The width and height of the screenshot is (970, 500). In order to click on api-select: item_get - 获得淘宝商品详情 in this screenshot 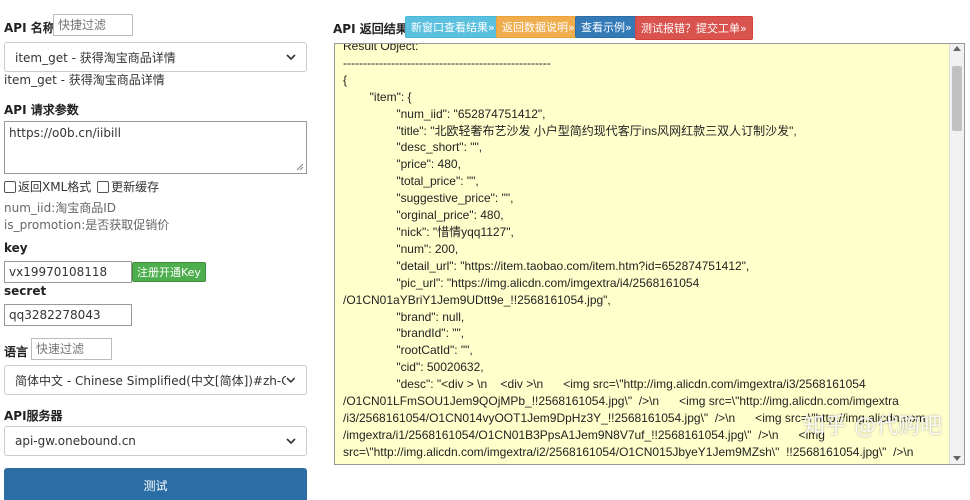, I will do `click(155, 57)`.